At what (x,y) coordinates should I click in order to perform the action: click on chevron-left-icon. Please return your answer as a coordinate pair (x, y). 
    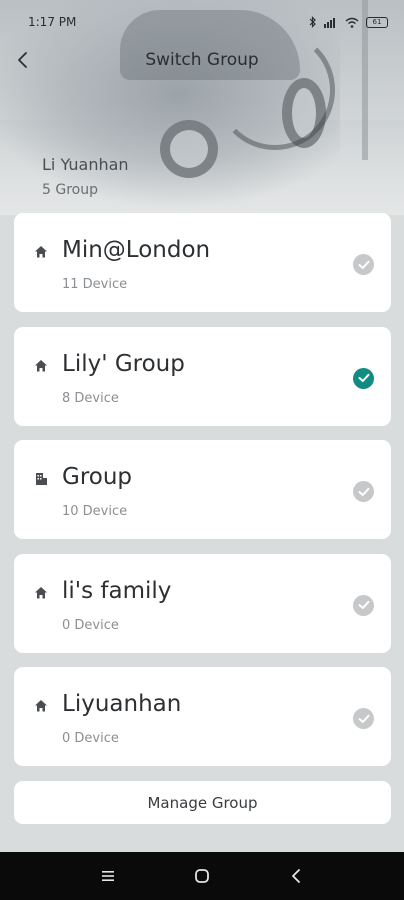
    Looking at the image, I should click on (296, 876).